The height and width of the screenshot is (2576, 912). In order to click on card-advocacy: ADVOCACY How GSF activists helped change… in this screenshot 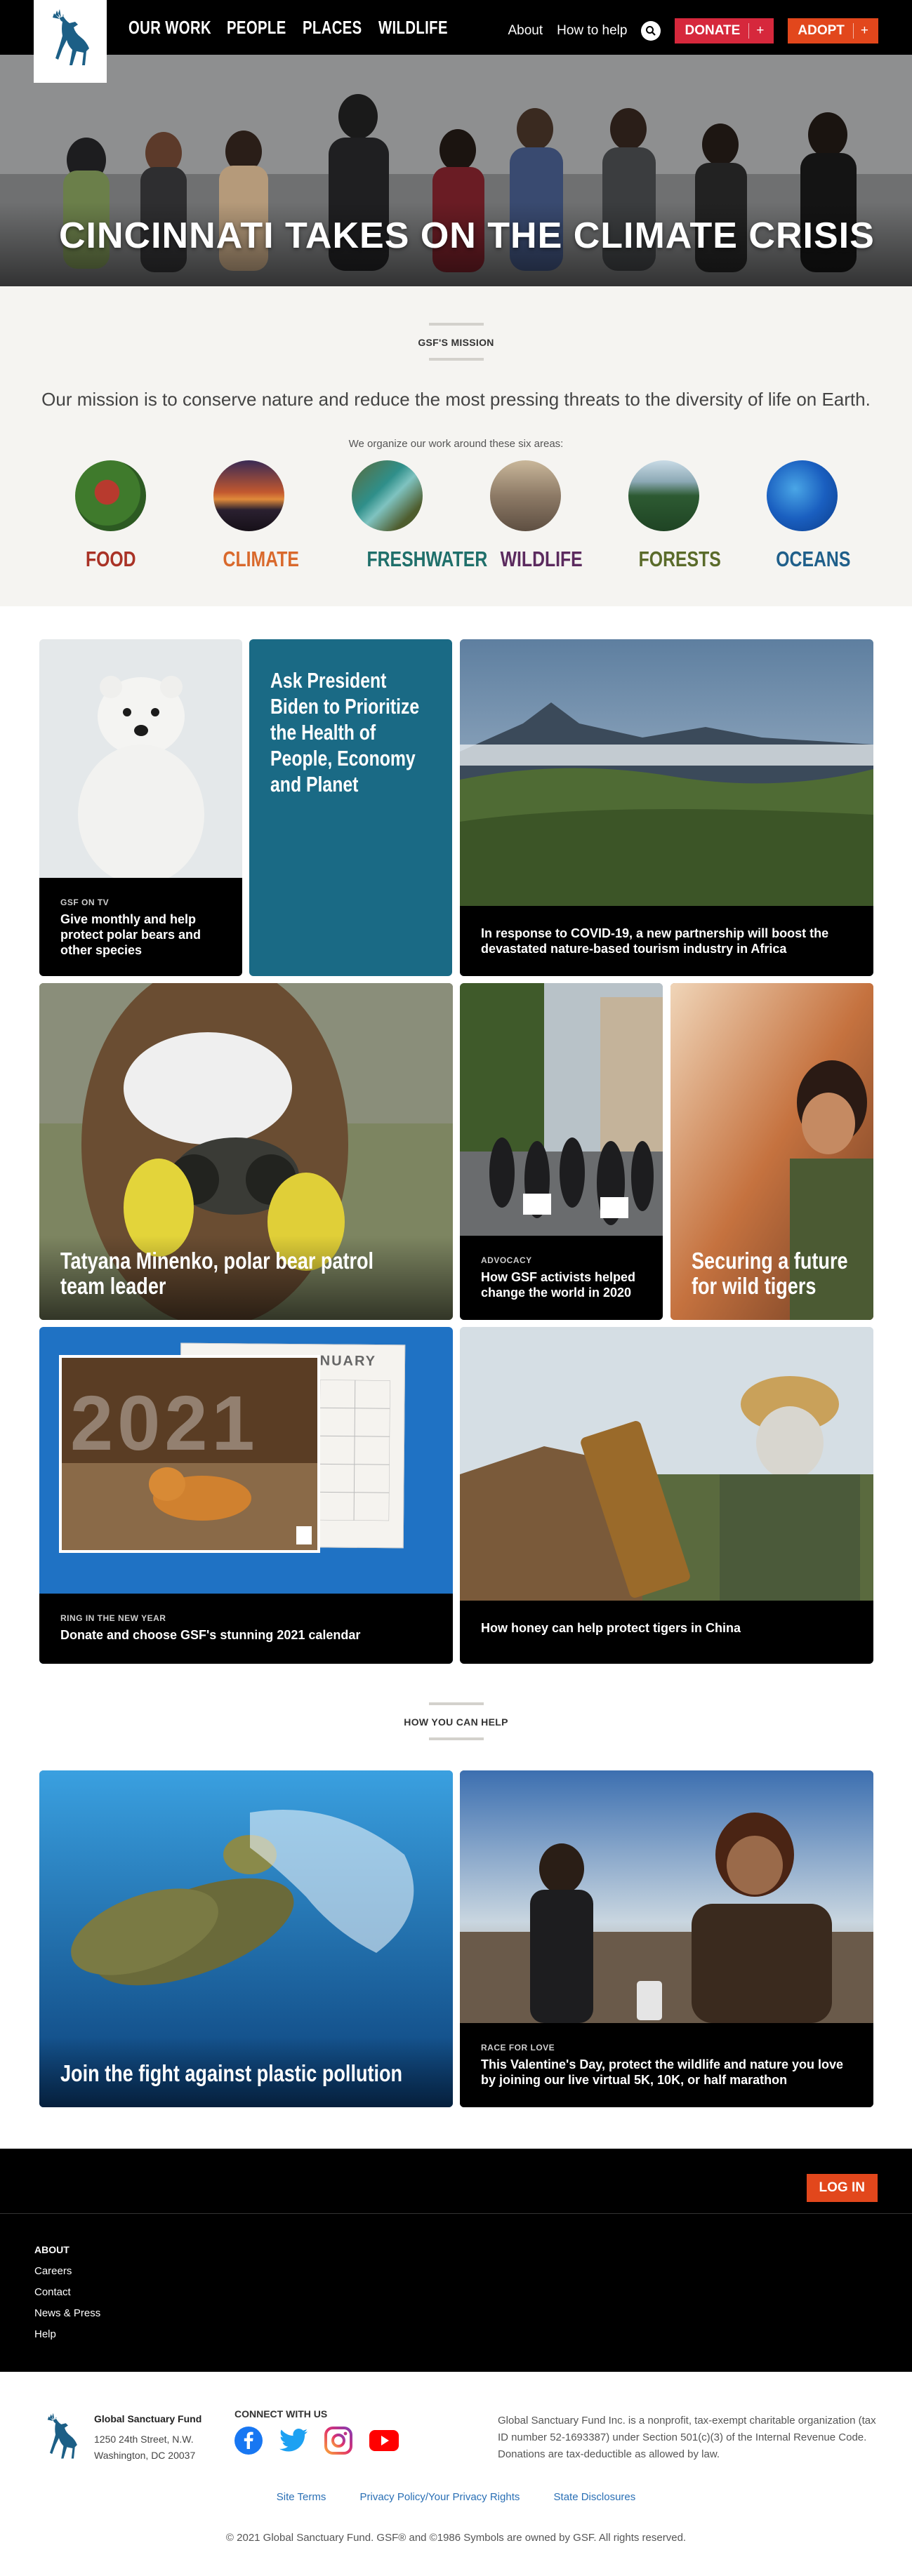, I will do `click(561, 1151)`.